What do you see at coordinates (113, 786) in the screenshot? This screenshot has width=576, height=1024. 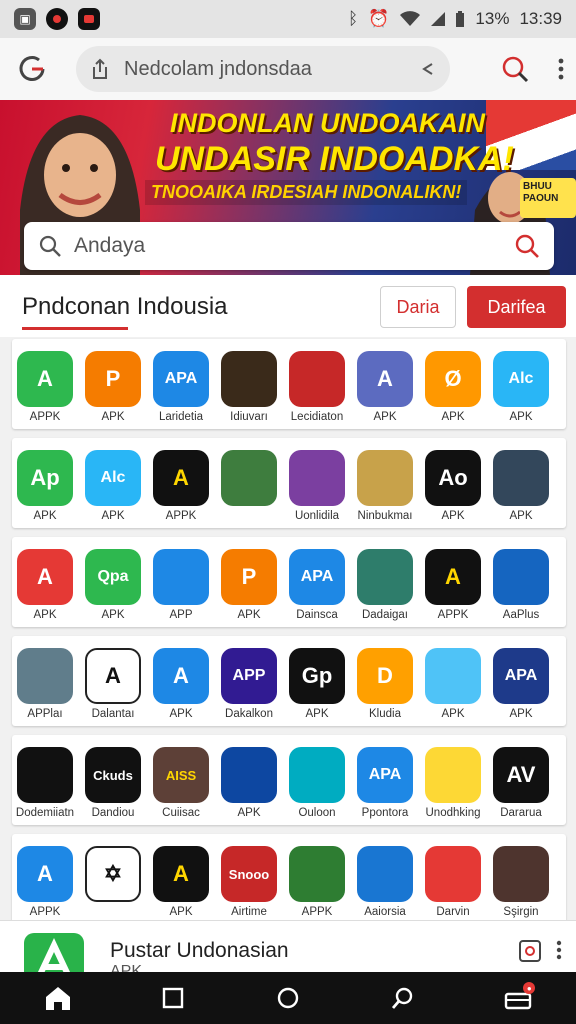 I see `app-tile: Ckuds Dandiou` at bounding box center [113, 786].